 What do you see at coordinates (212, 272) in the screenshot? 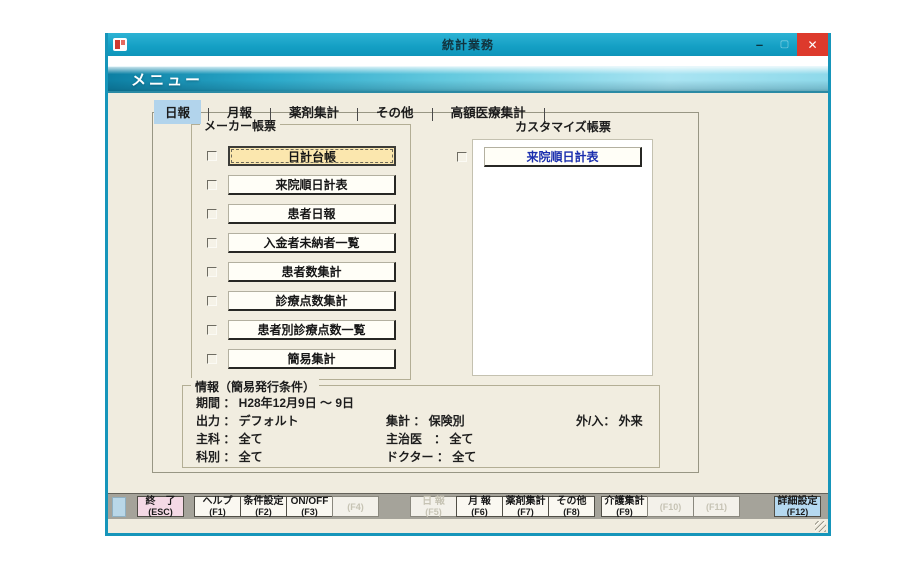
I see `checkbox-patient-count-summary` at bounding box center [212, 272].